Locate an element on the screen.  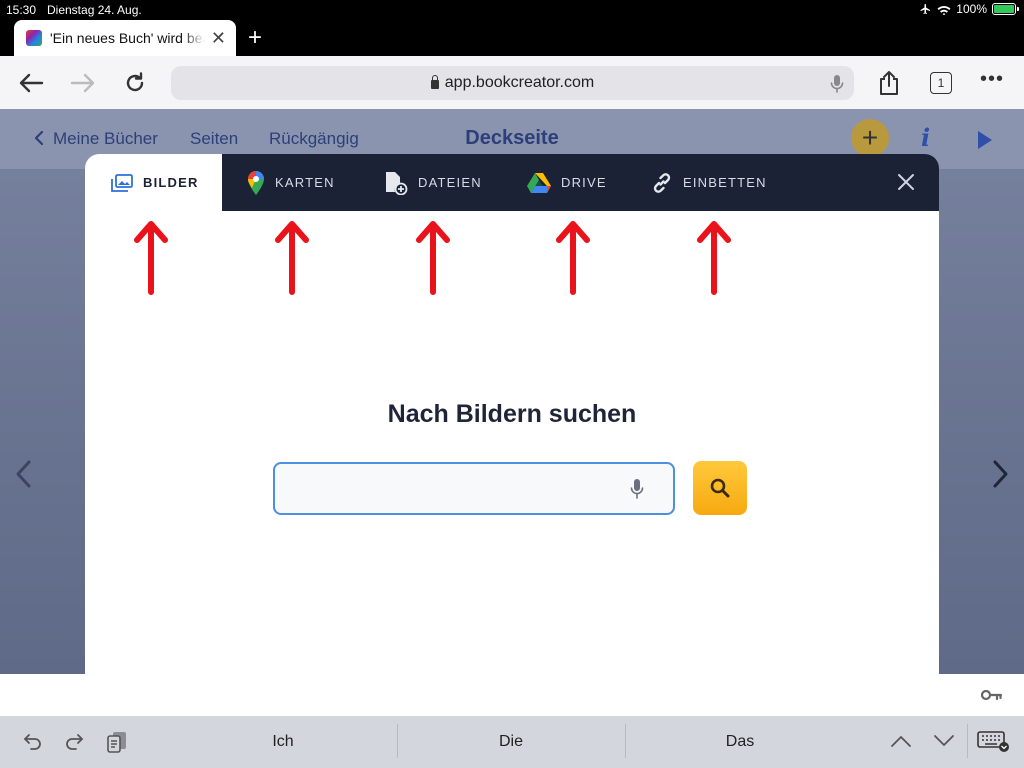
airplane-icon is located at coordinates (925, 9).